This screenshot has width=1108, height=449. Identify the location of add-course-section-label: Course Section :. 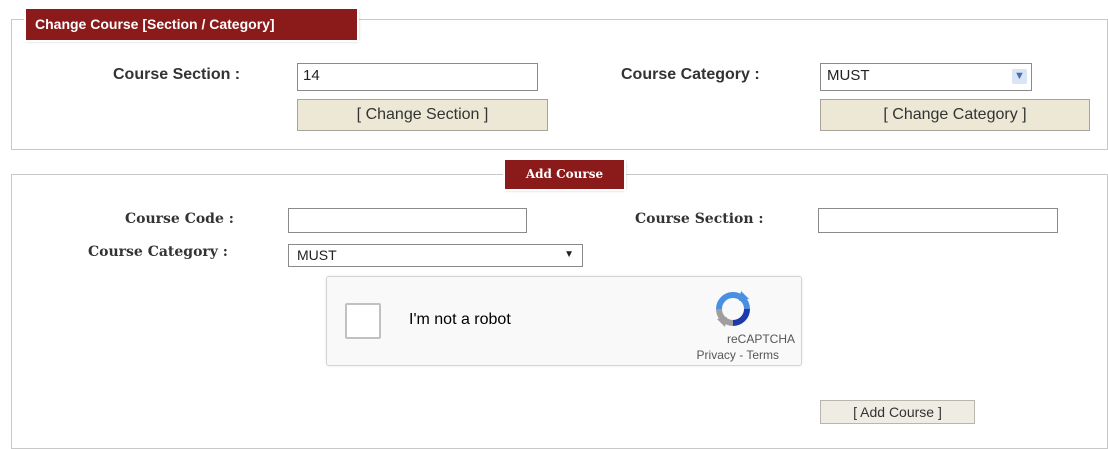
(699, 219).